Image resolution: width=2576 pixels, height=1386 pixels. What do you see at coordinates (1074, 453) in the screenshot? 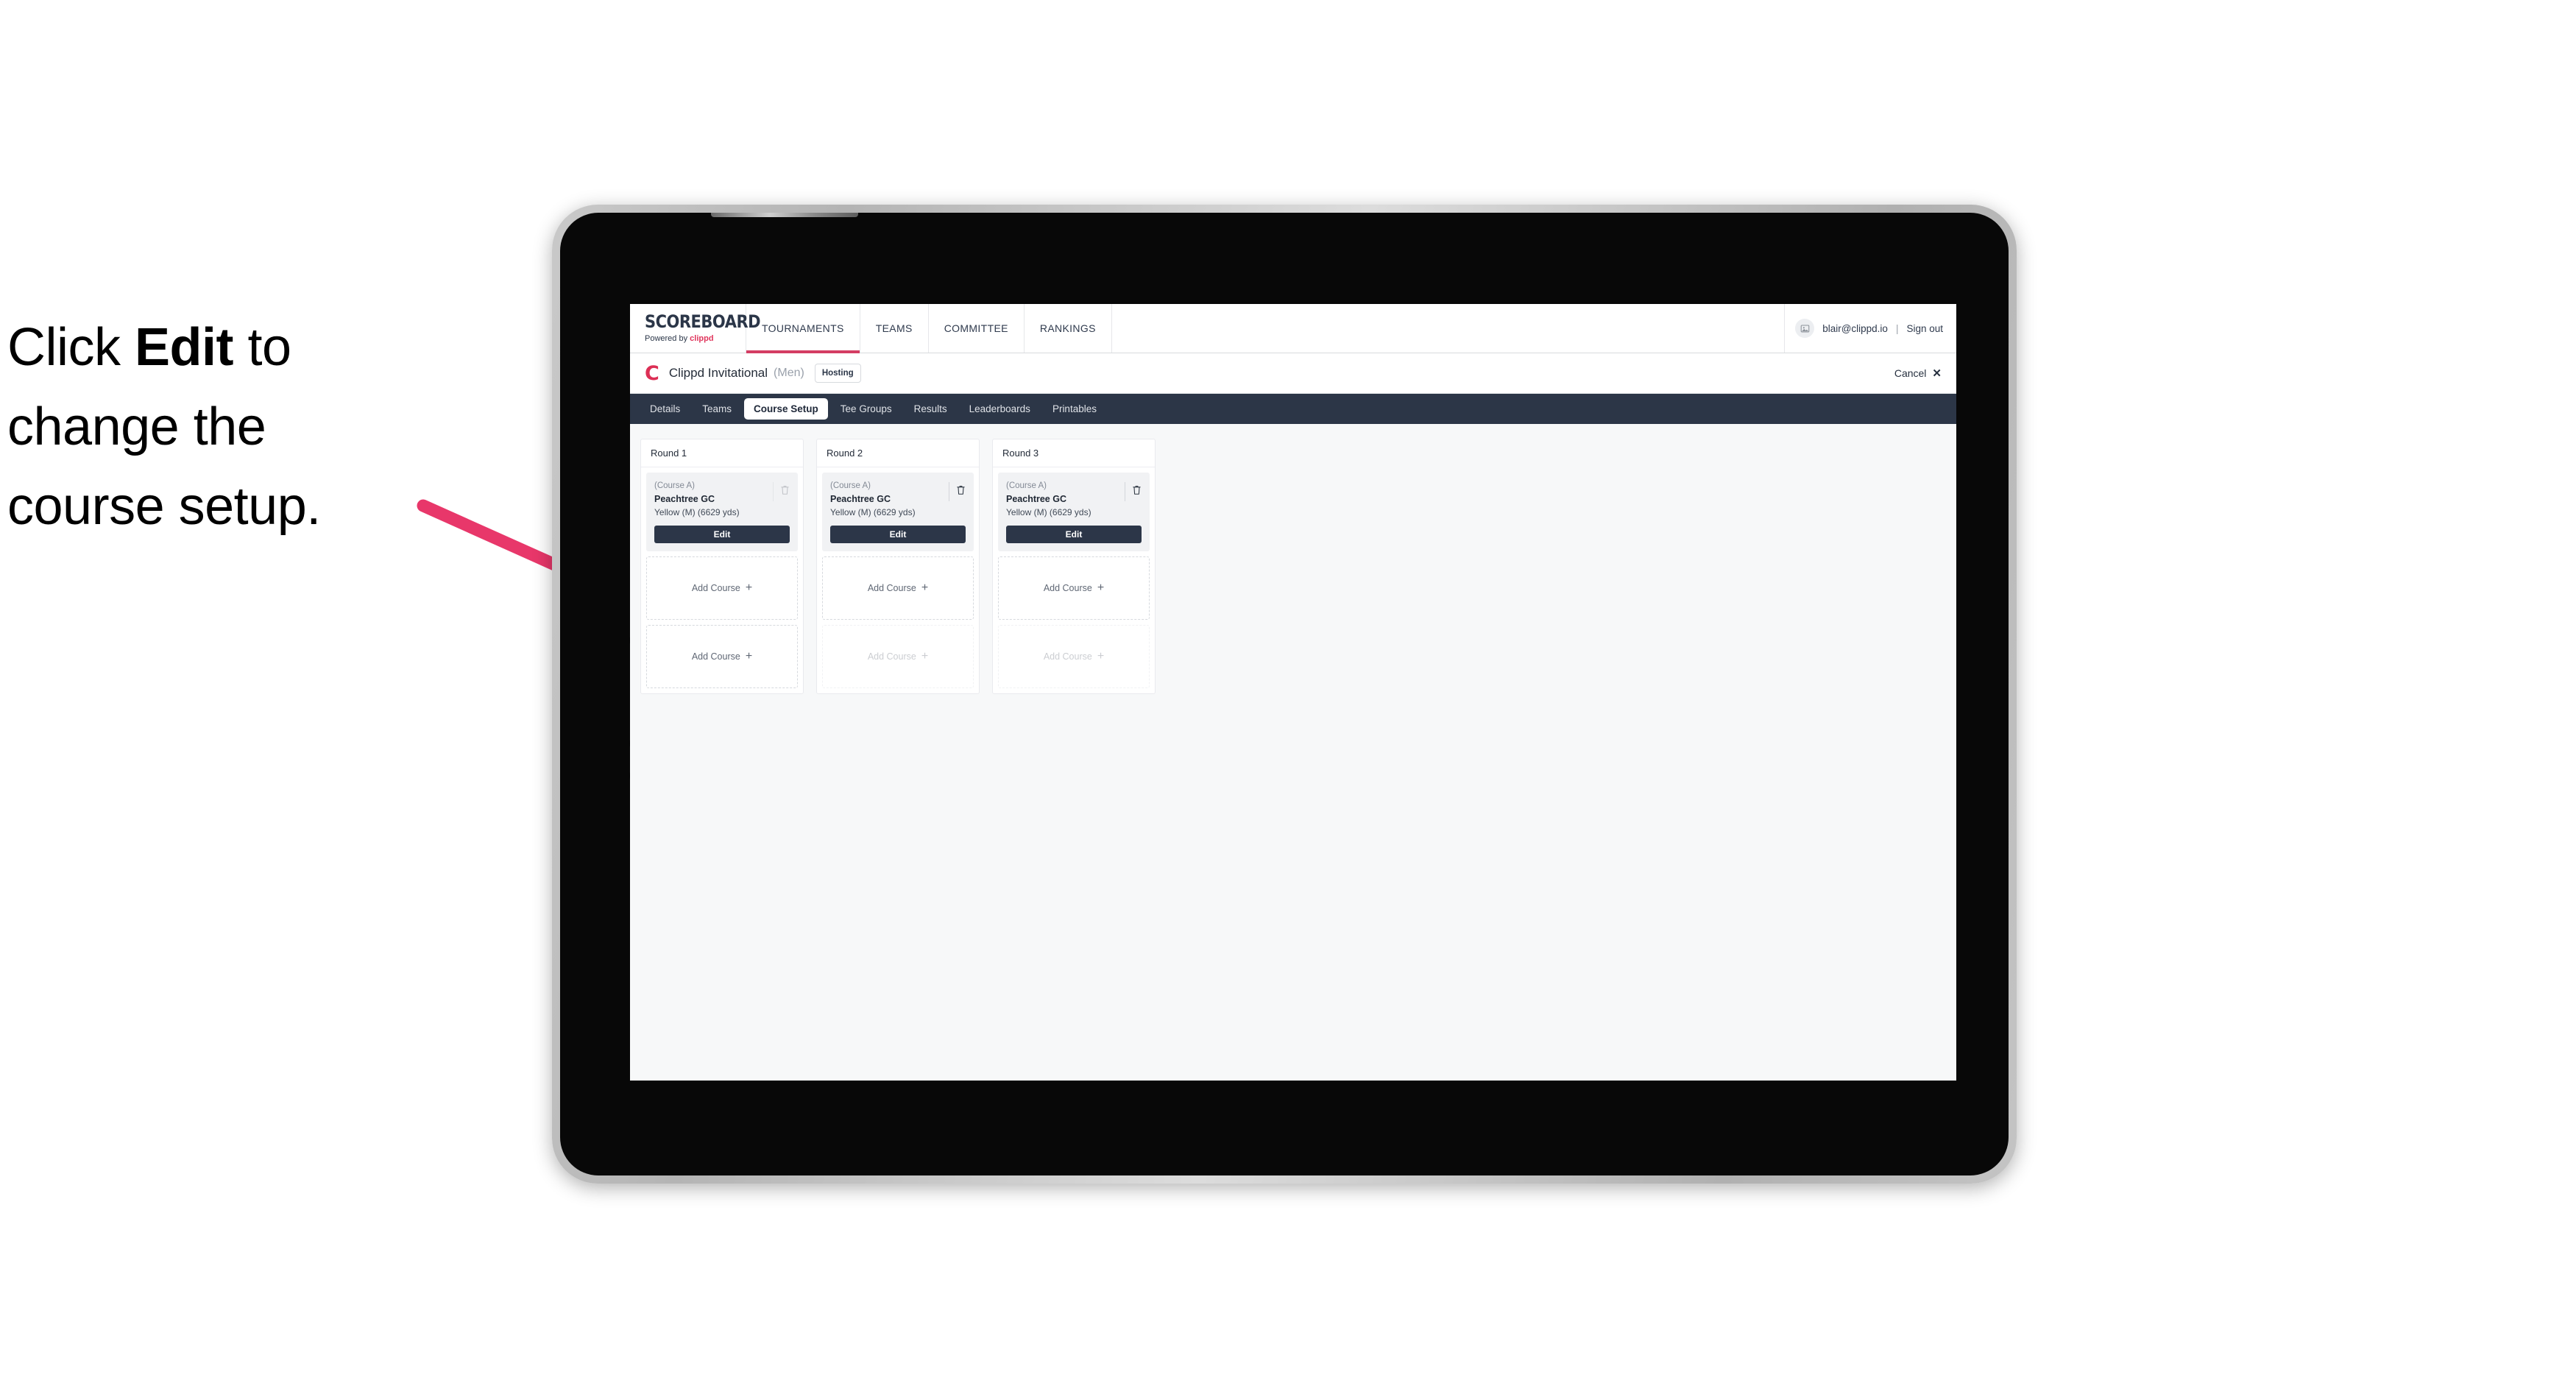
I see `round-title: Round 3` at bounding box center [1074, 453].